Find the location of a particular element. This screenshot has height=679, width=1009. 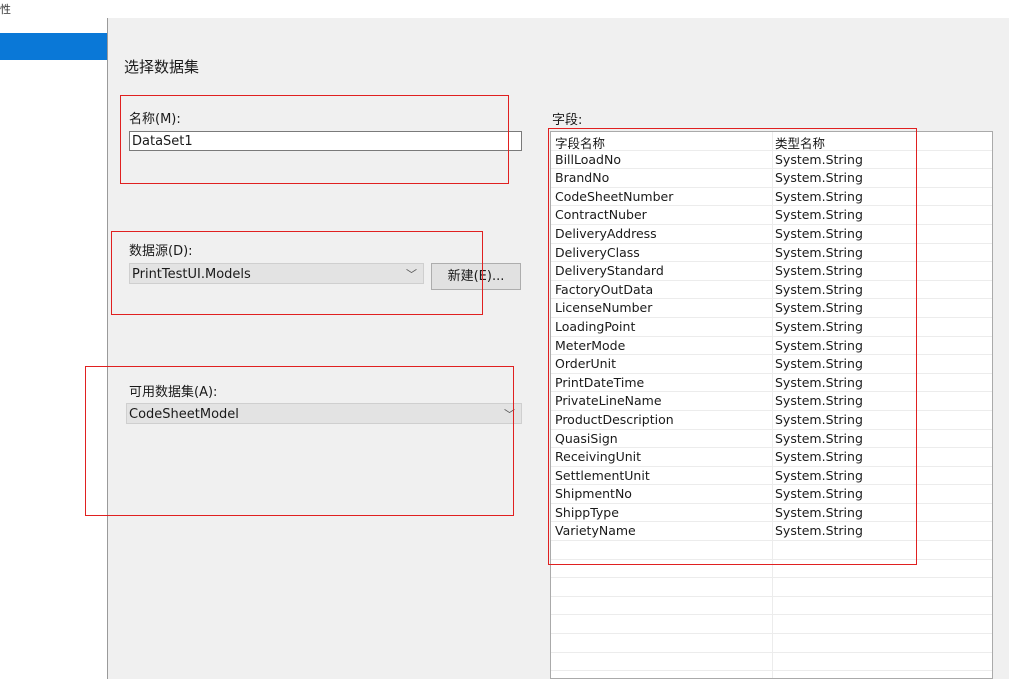

field-name-cell: ProductDescription is located at coordinates (614, 419).